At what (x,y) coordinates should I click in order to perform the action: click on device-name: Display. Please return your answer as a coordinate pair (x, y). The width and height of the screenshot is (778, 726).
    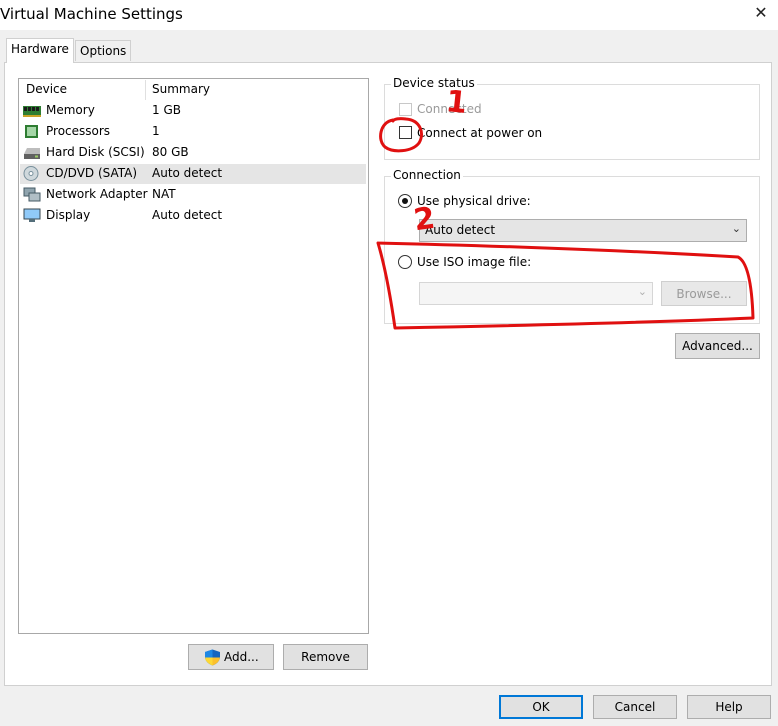
    Looking at the image, I should click on (68, 215).